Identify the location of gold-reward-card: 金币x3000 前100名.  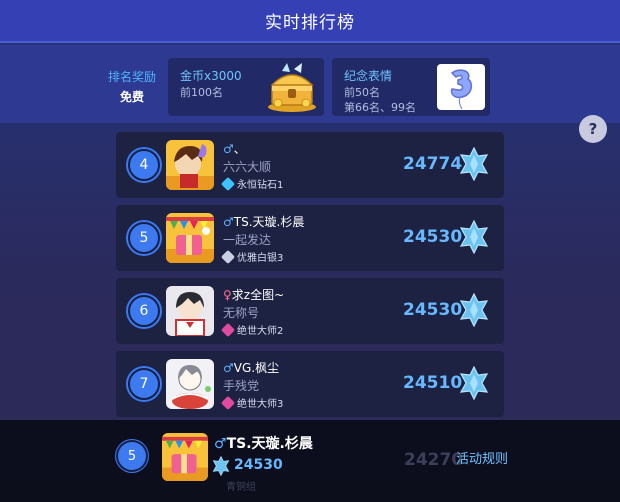
(246, 87).